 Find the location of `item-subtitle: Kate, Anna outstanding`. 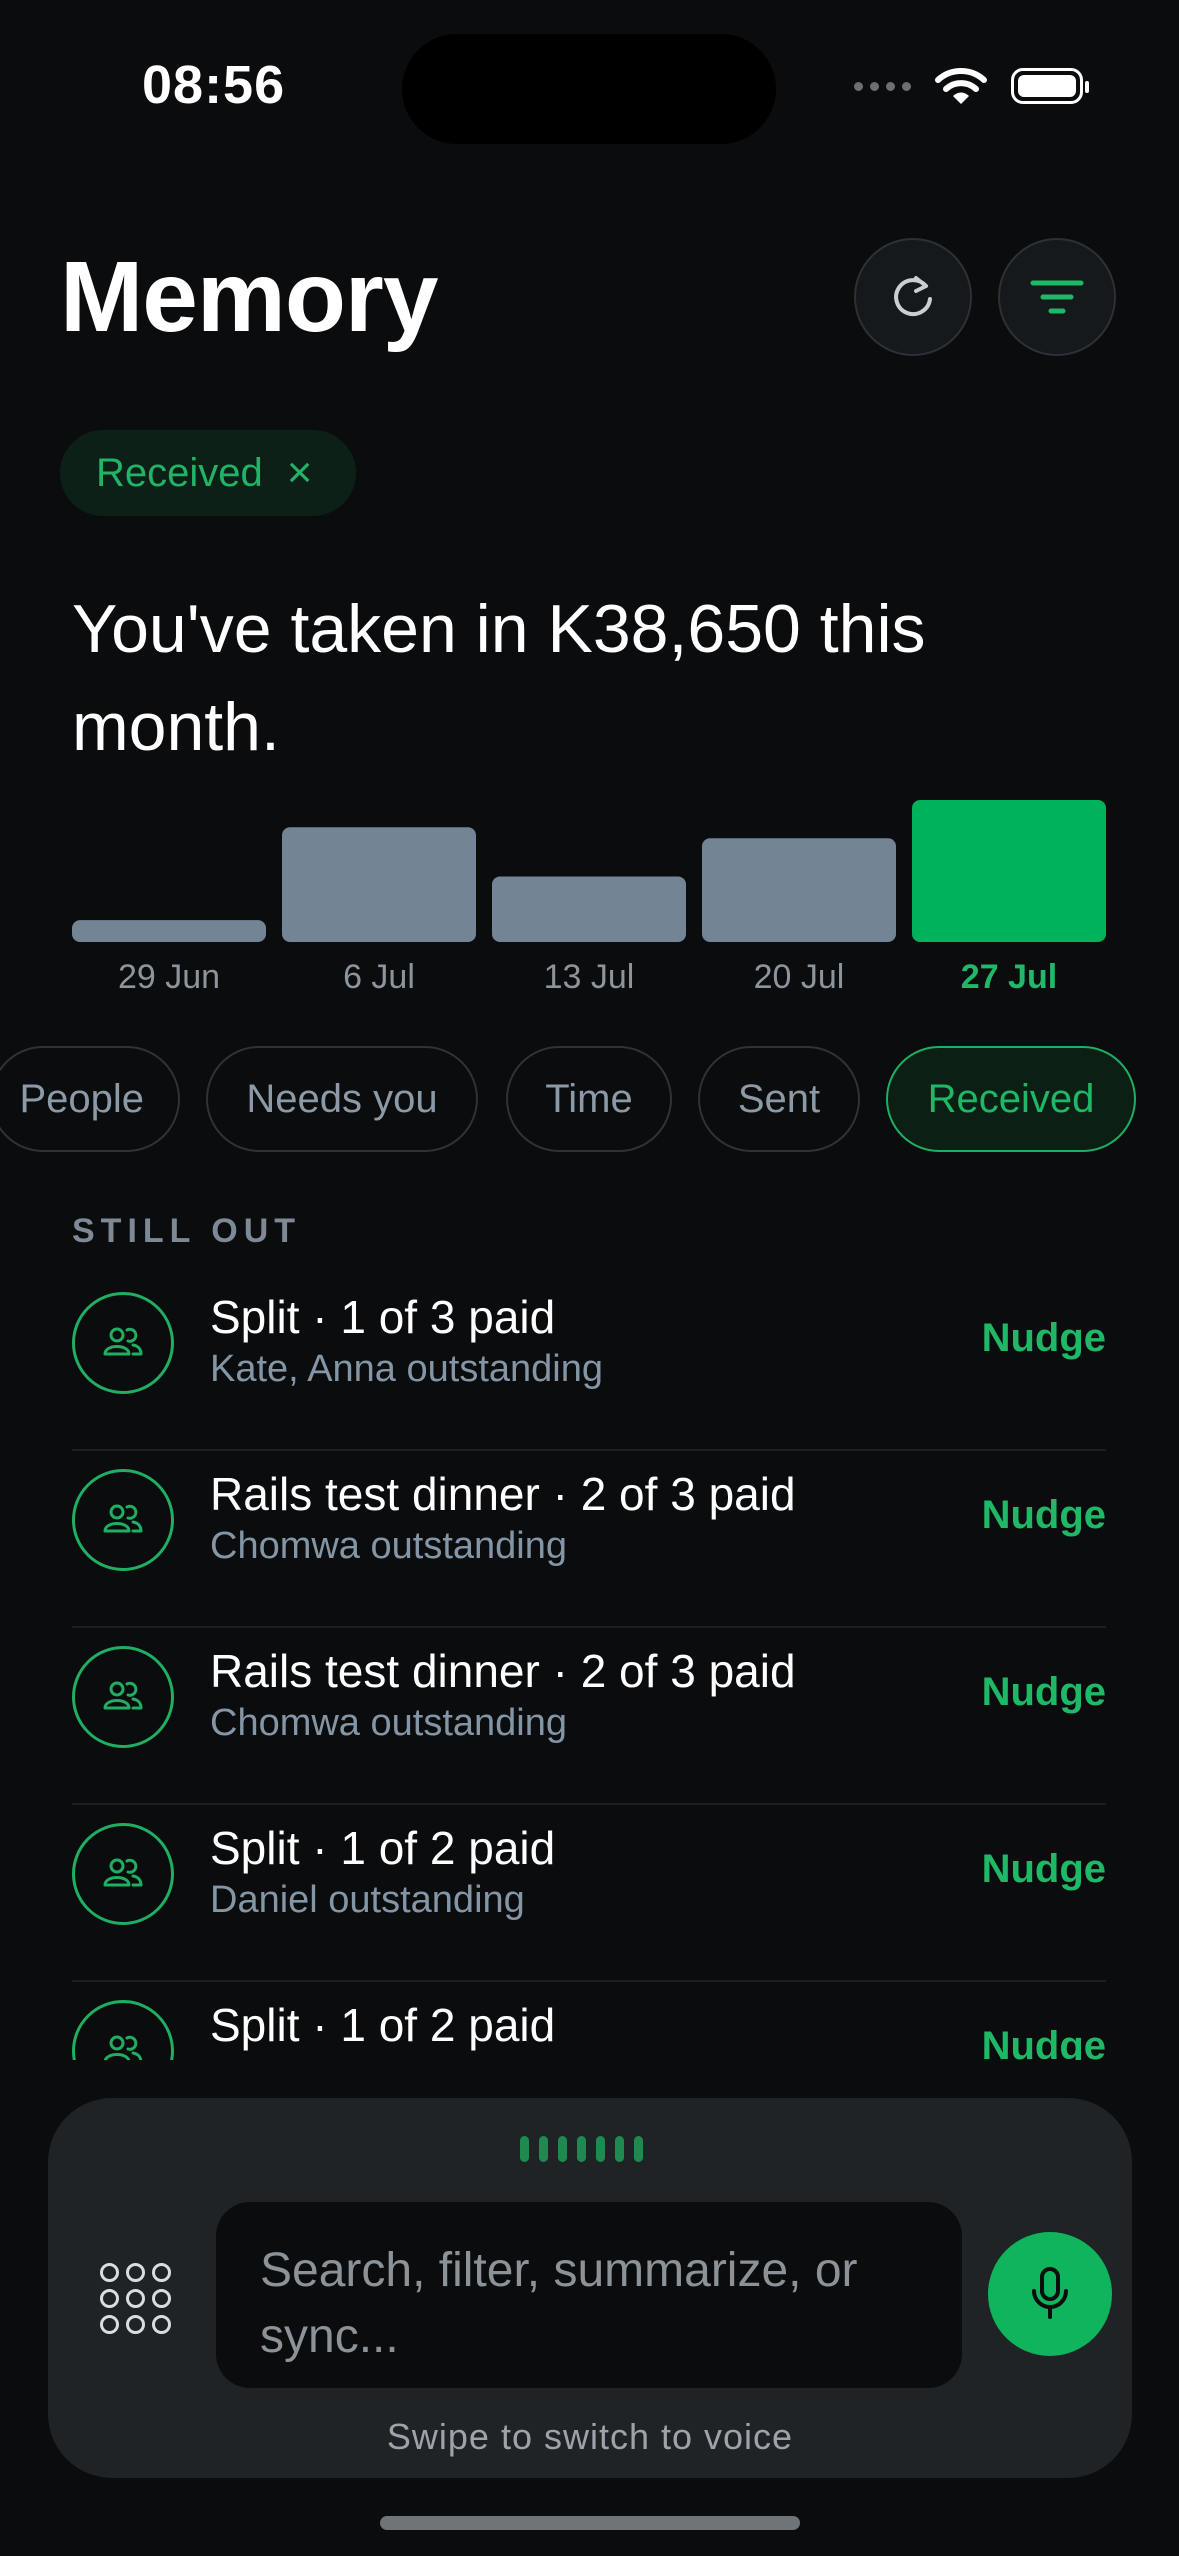

item-subtitle: Kate, Anna outstanding is located at coordinates (406, 1369).